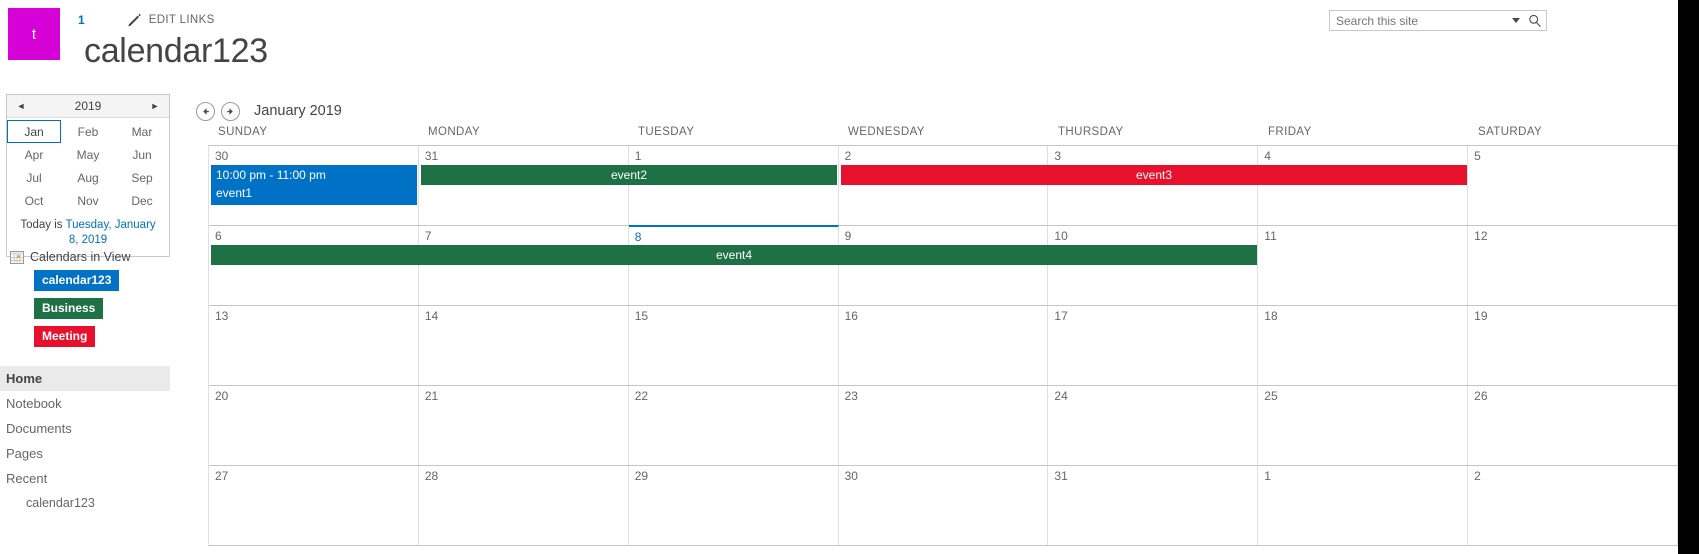 The height and width of the screenshot is (554, 1699). What do you see at coordinates (222, 396) in the screenshot?
I see `day-number: 20` at bounding box center [222, 396].